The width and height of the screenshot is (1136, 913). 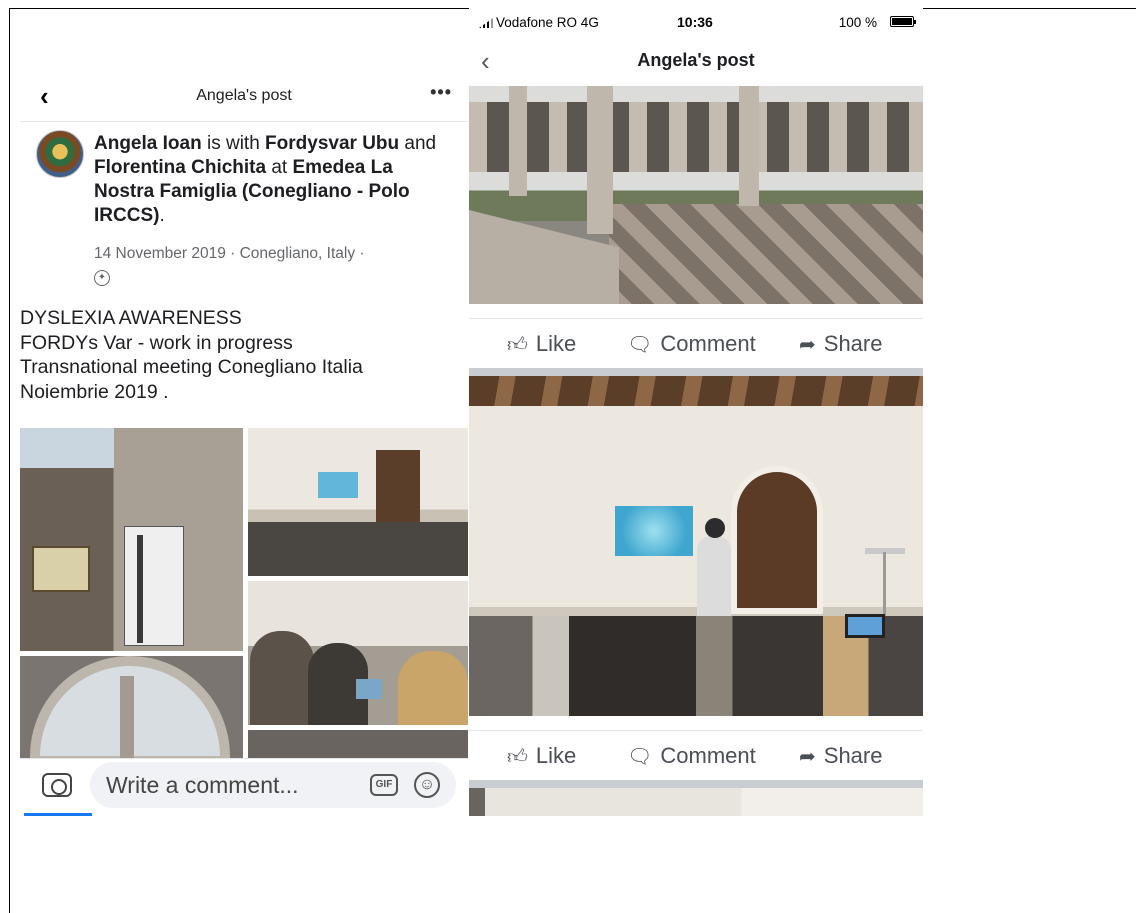 What do you see at coordinates (696, 195) in the screenshot?
I see `photo-cloister` at bounding box center [696, 195].